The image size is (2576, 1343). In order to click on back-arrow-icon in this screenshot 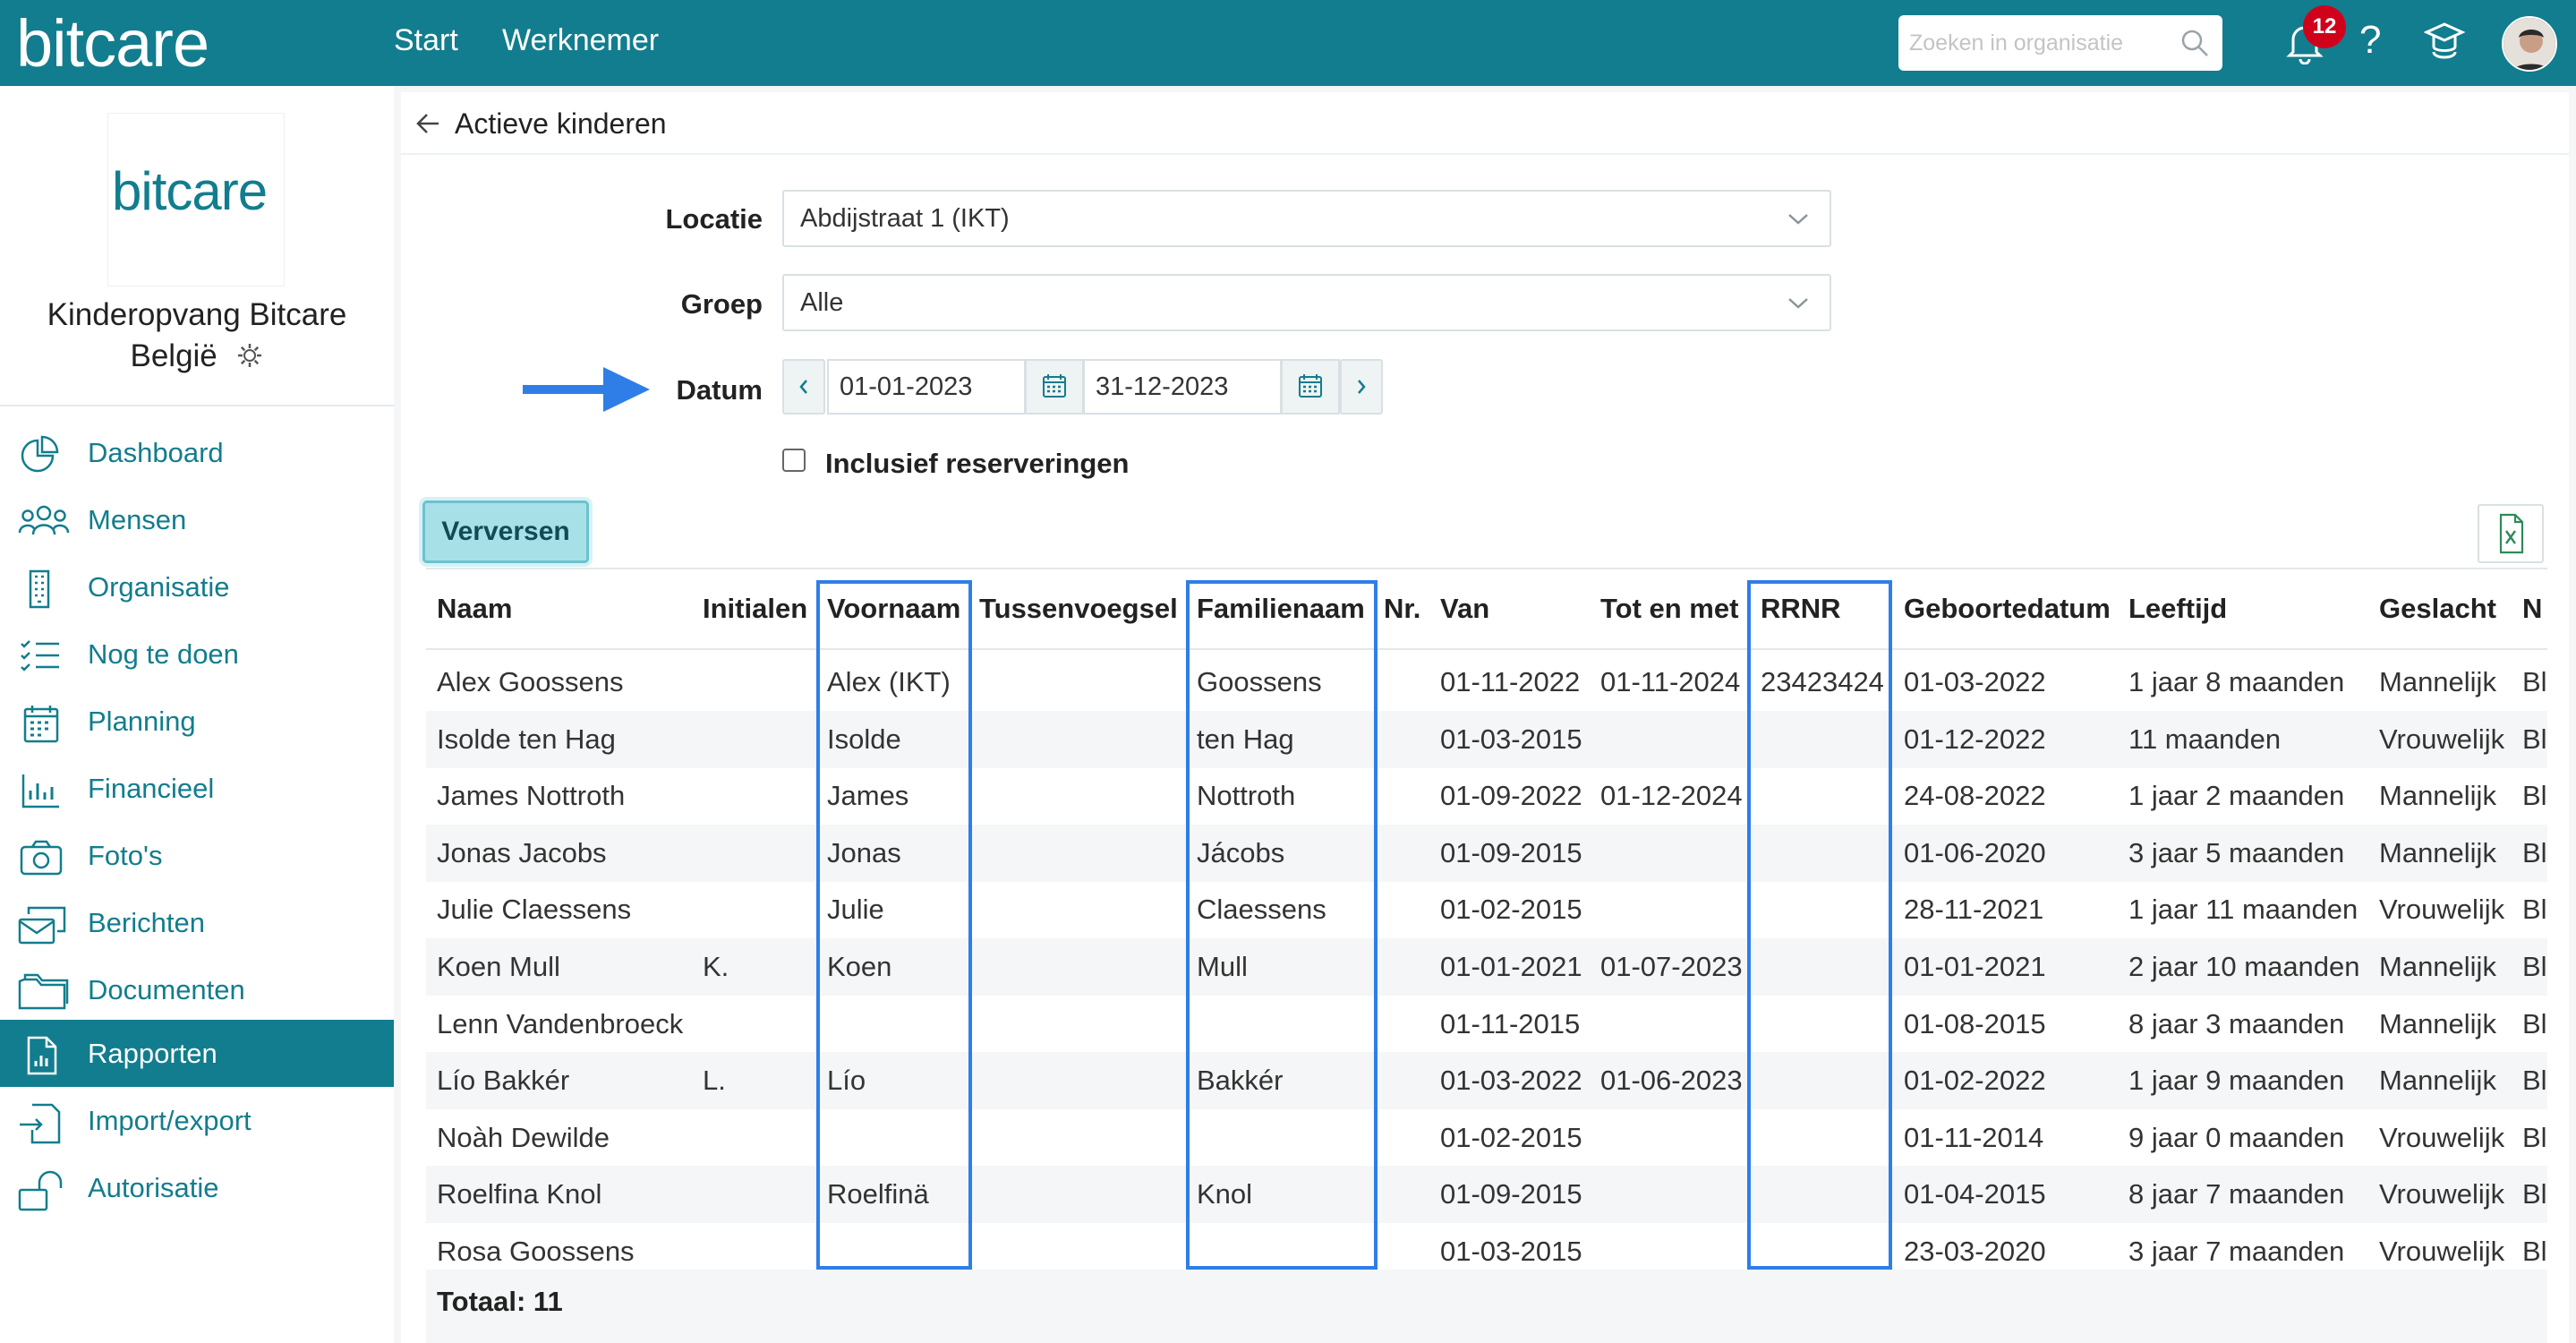, I will do `click(427, 123)`.